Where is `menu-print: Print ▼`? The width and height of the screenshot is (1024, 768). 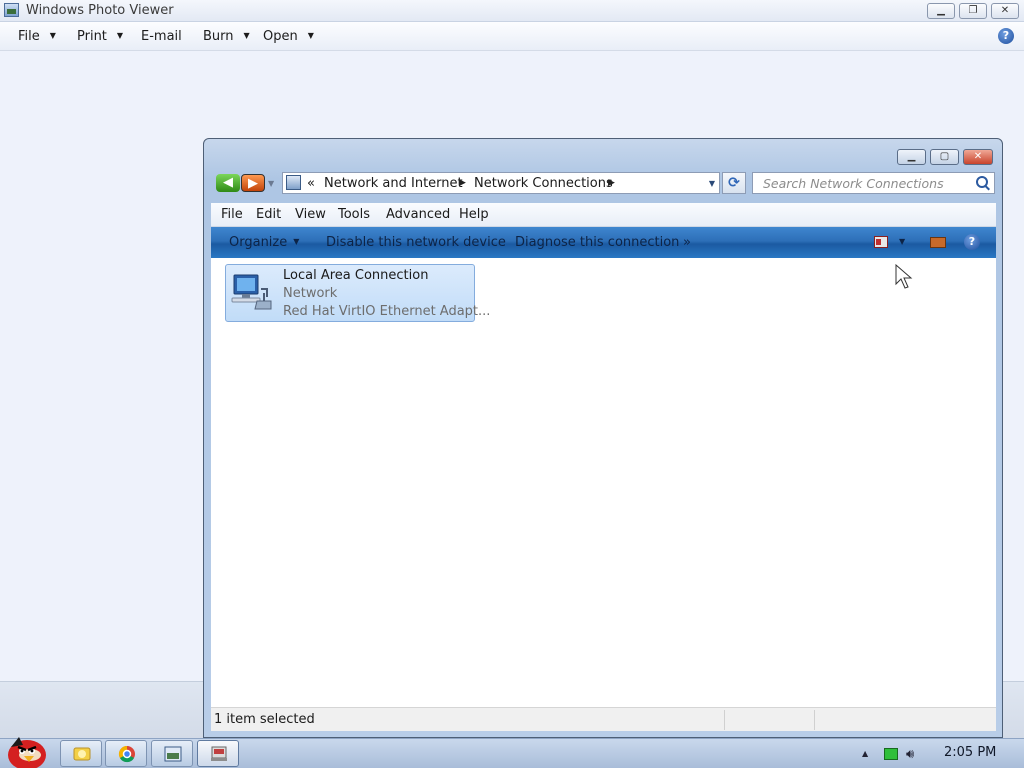 menu-print: Print ▼ is located at coordinates (100, 36).